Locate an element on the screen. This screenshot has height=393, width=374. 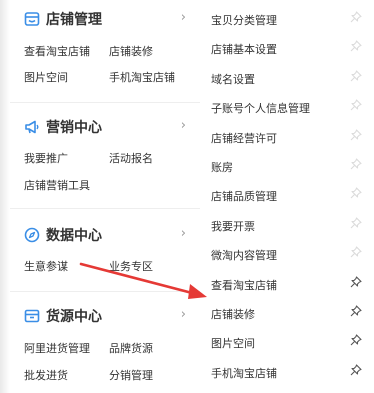
submenu-item-label: 微淘内容管理 is located at coordinates (244, 256).